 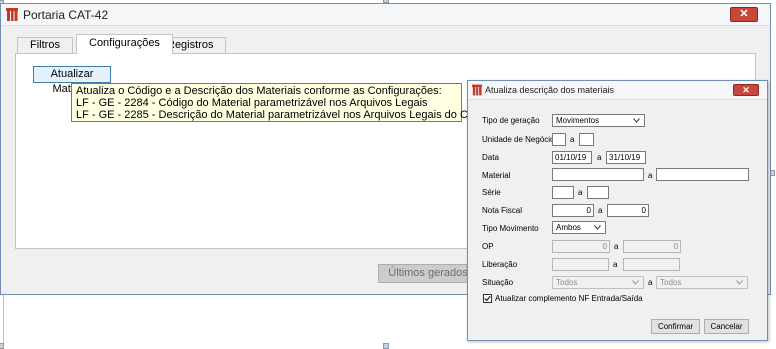 I want to click on unidade-negocio-label: Unidade de Negócio, so click(x=518, y=139).